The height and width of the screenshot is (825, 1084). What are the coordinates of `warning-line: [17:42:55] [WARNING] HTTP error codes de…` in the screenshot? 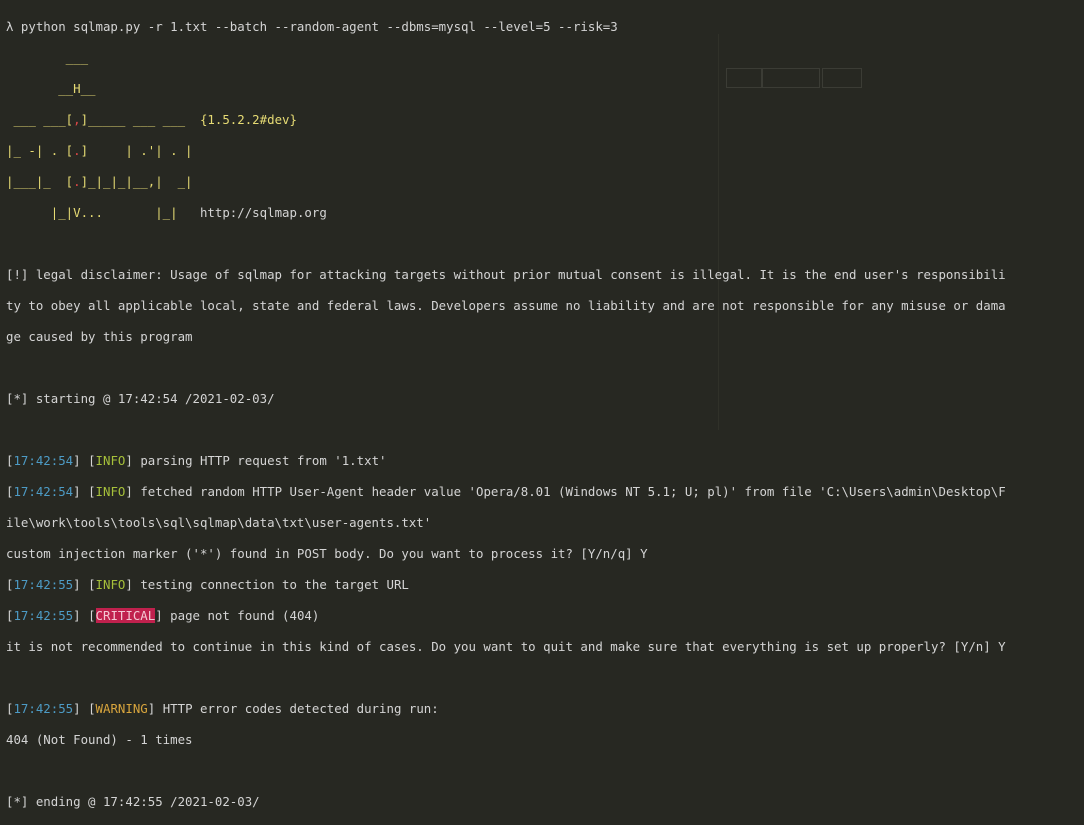 It's located at (222, 708).